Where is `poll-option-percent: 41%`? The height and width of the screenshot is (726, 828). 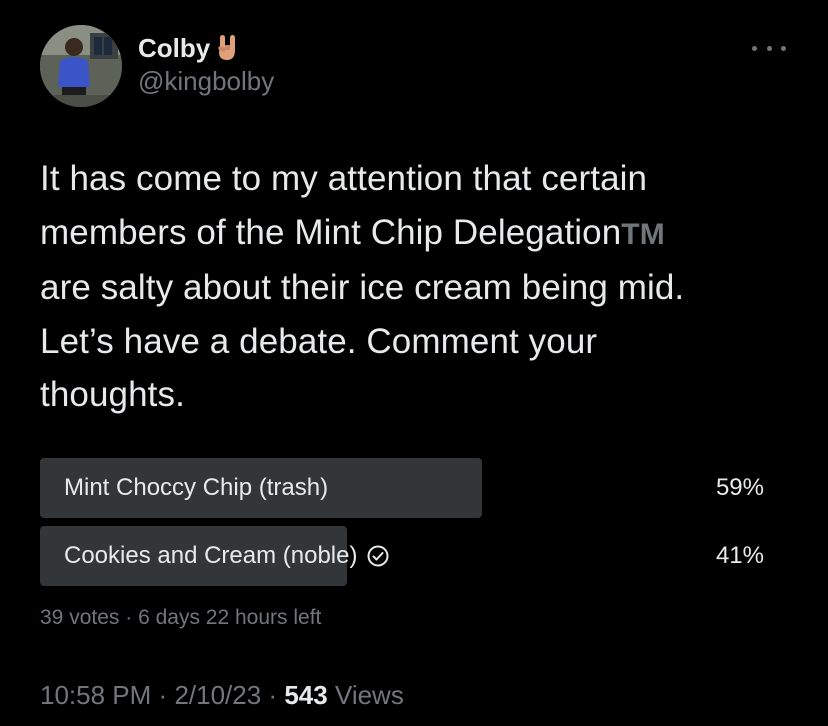 poll-option-percent: 41% is located at coordinates (739, 555).